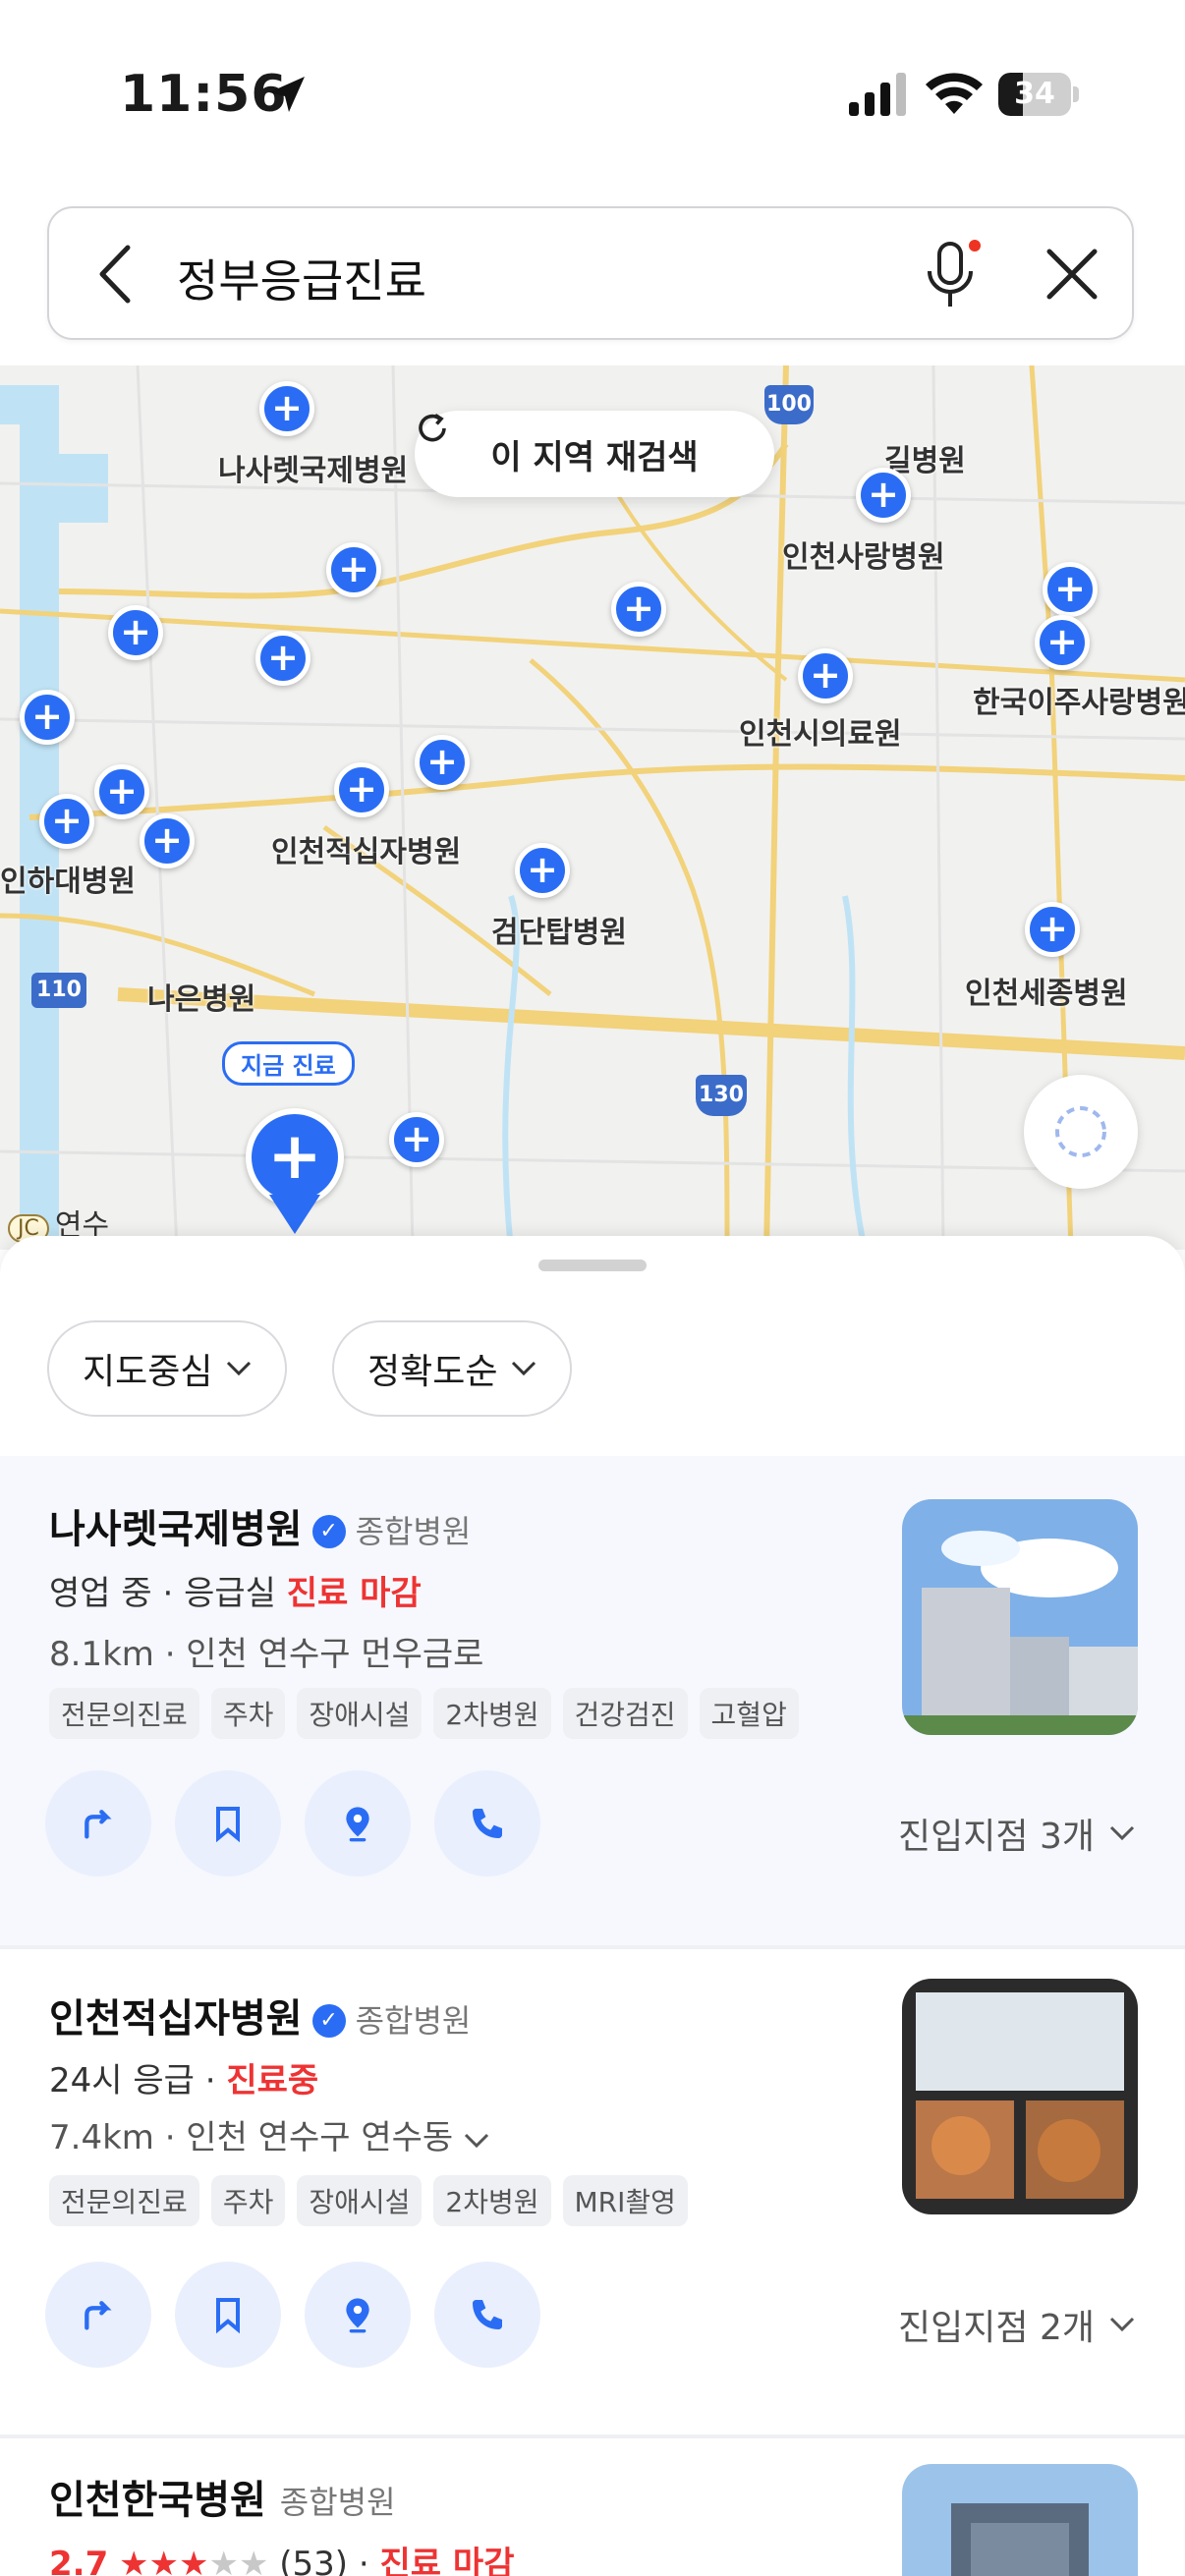 This screenshot has width=1185, height=2576. Describe the element at coordinates (952, 275) in the screenshot. I see `microphone-icon` at that location.